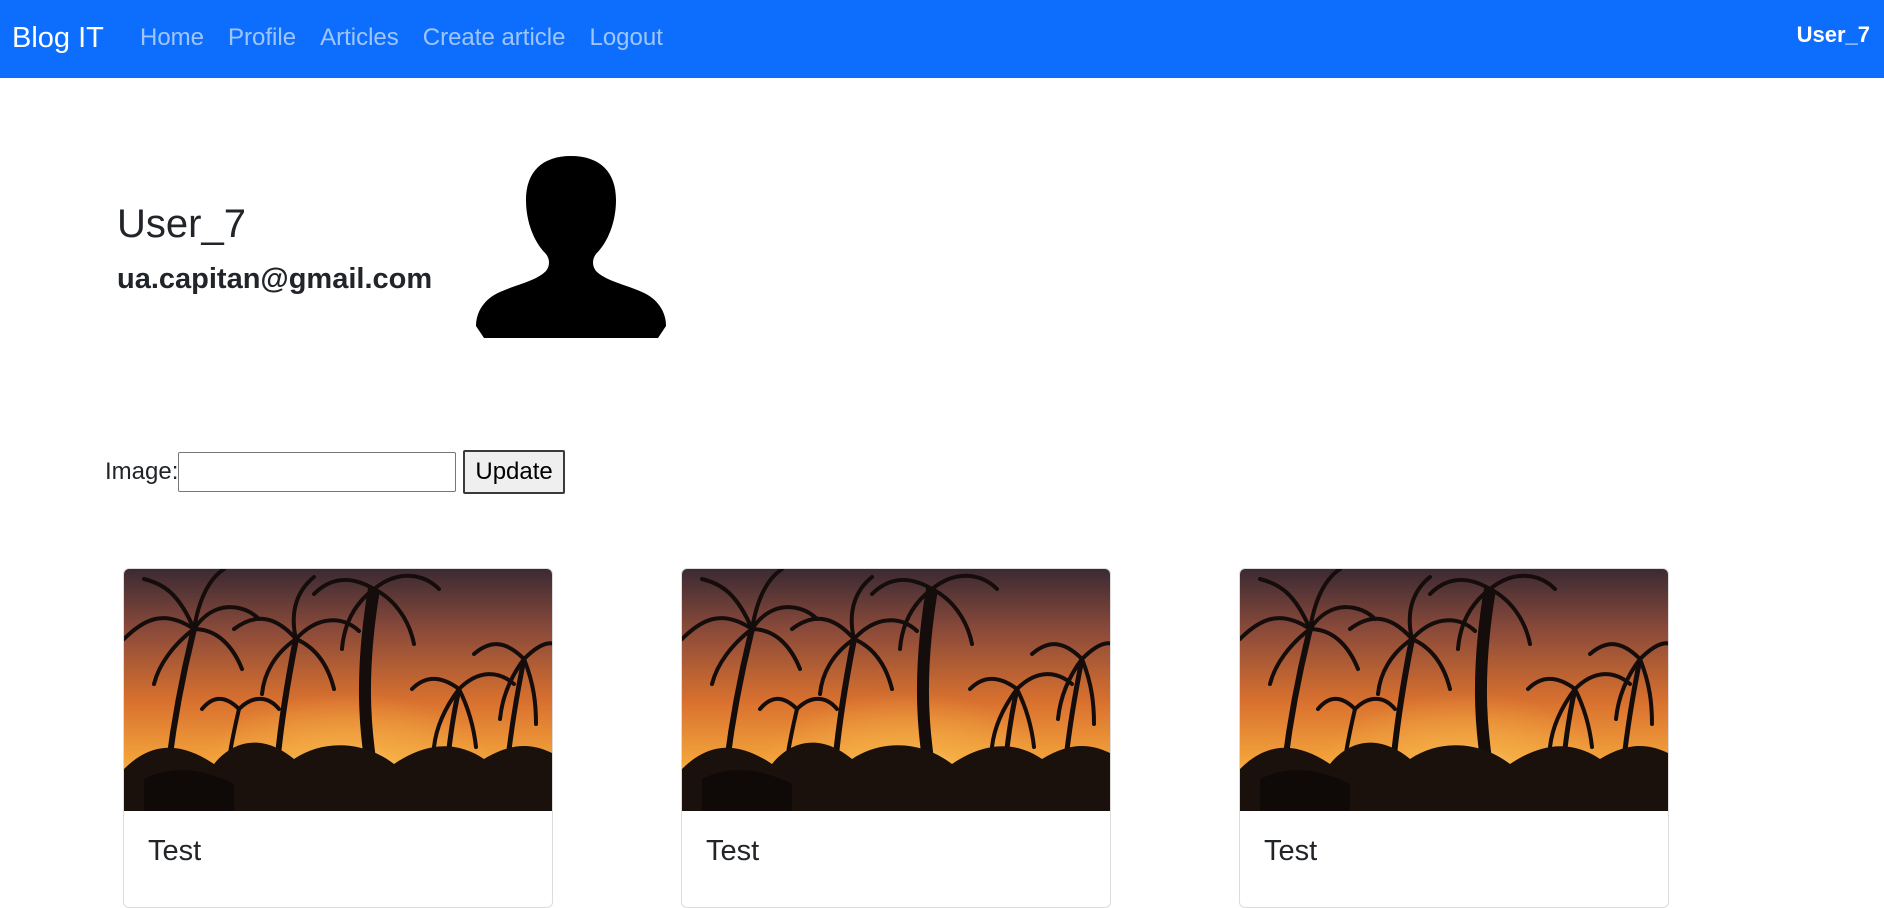 Image resolution: width=1884 pixels, height=908 pixels. What do you see at coordinates (262, 38) in the screenshot?
I see `nav-profile-link: Profile` at bounding box center [262, 38].